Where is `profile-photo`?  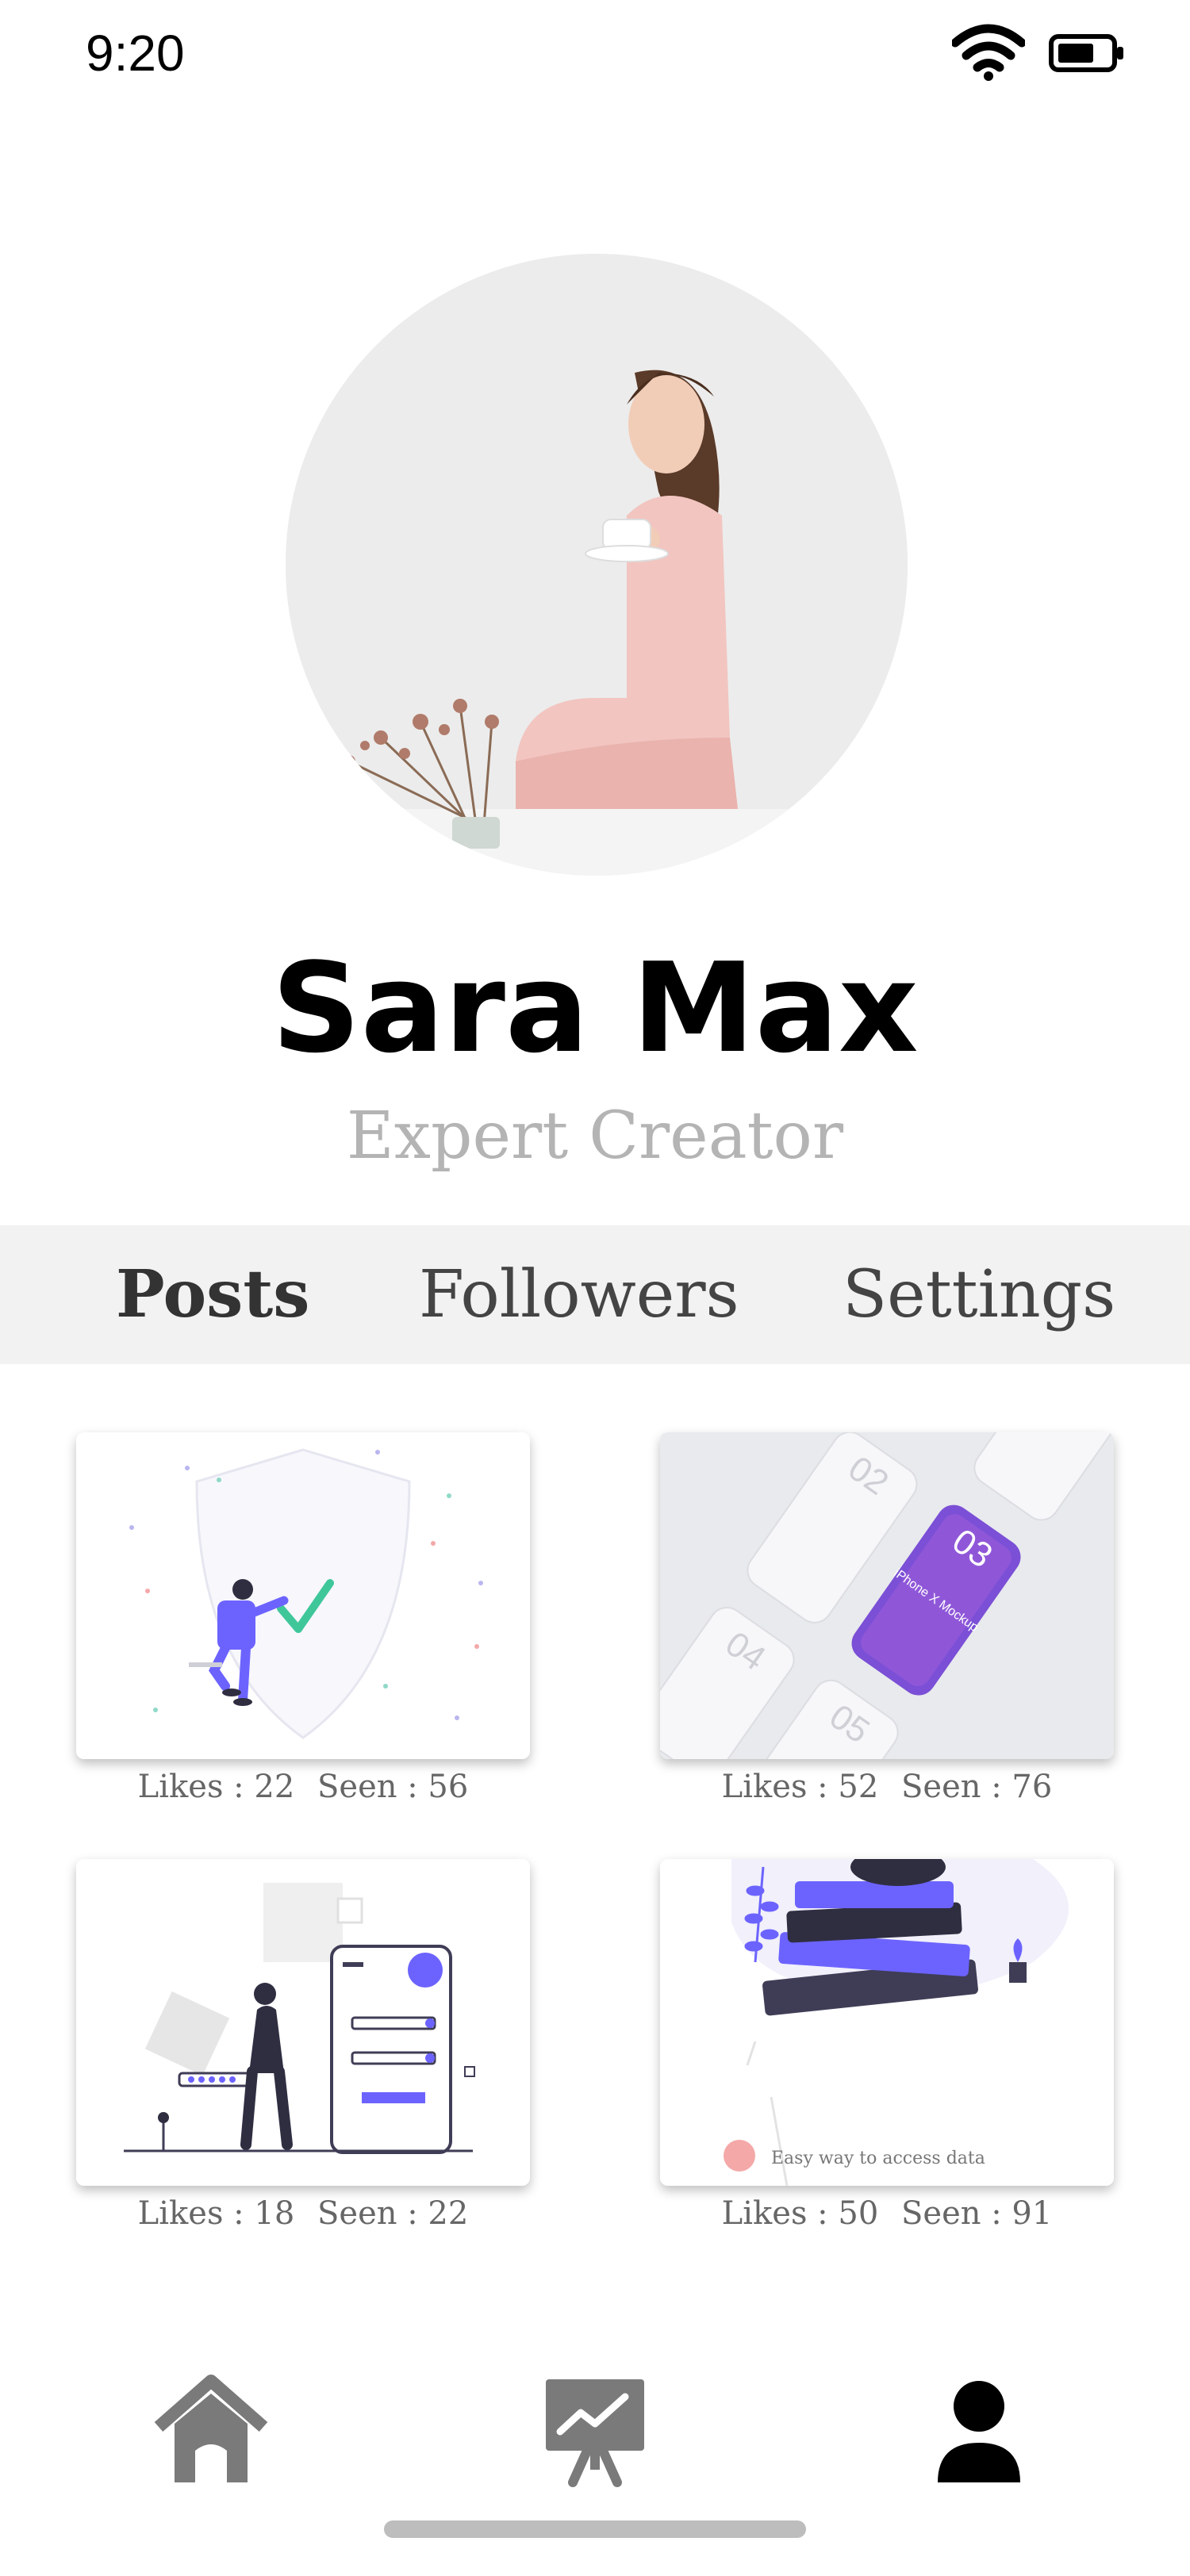
profile-photo is located at coordinates (597, 565).